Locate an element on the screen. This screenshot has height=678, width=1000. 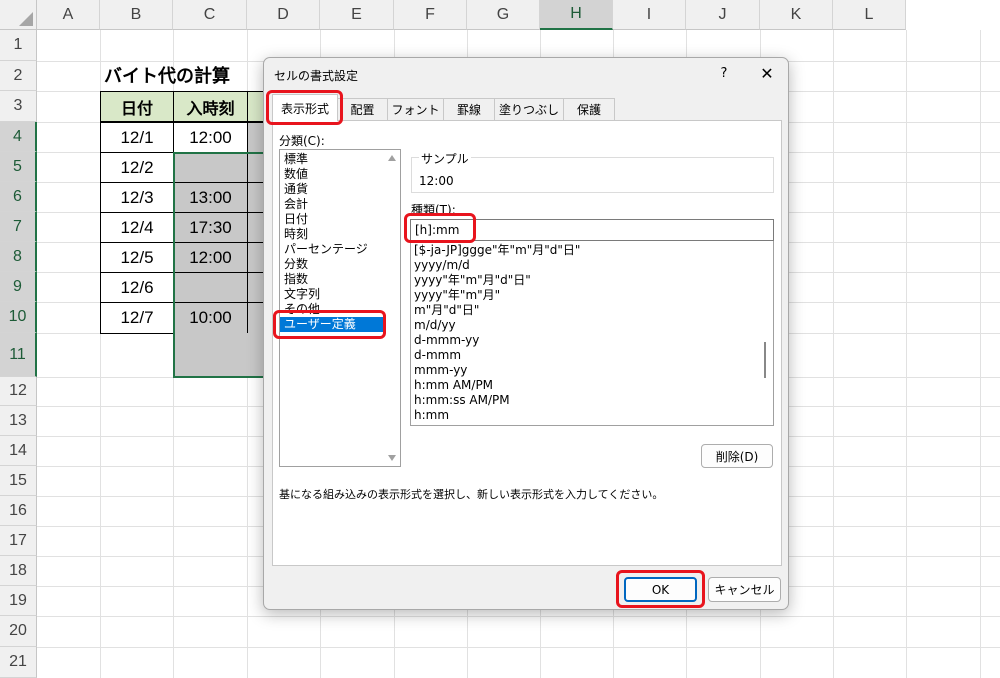
format-item: yyyy"年"m"月" is located at coordinates (592, 295).